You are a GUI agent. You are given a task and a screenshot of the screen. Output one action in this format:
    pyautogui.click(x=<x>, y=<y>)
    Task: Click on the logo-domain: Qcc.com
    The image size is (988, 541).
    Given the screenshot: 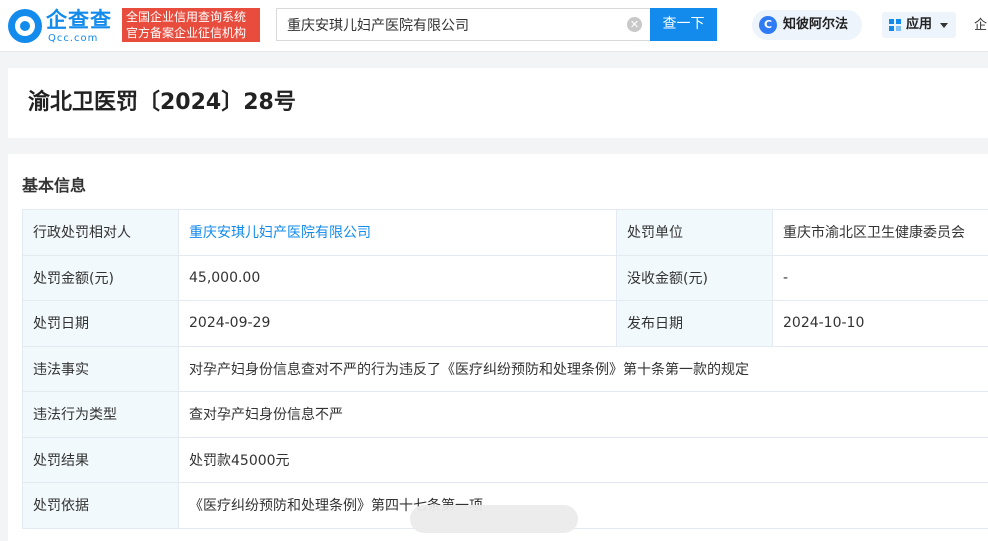 What is the action you would take?
    pyautogui.click(x=73, y=38)
    